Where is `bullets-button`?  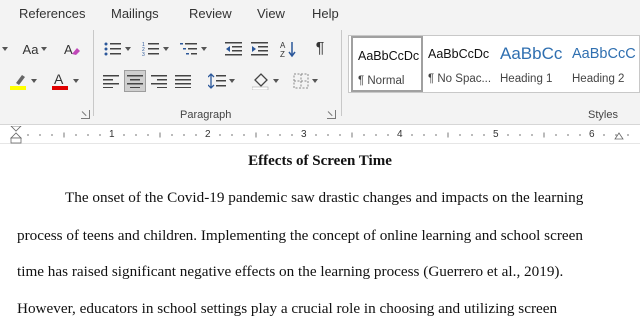 bullets-button is located at coordinates (117, 49).